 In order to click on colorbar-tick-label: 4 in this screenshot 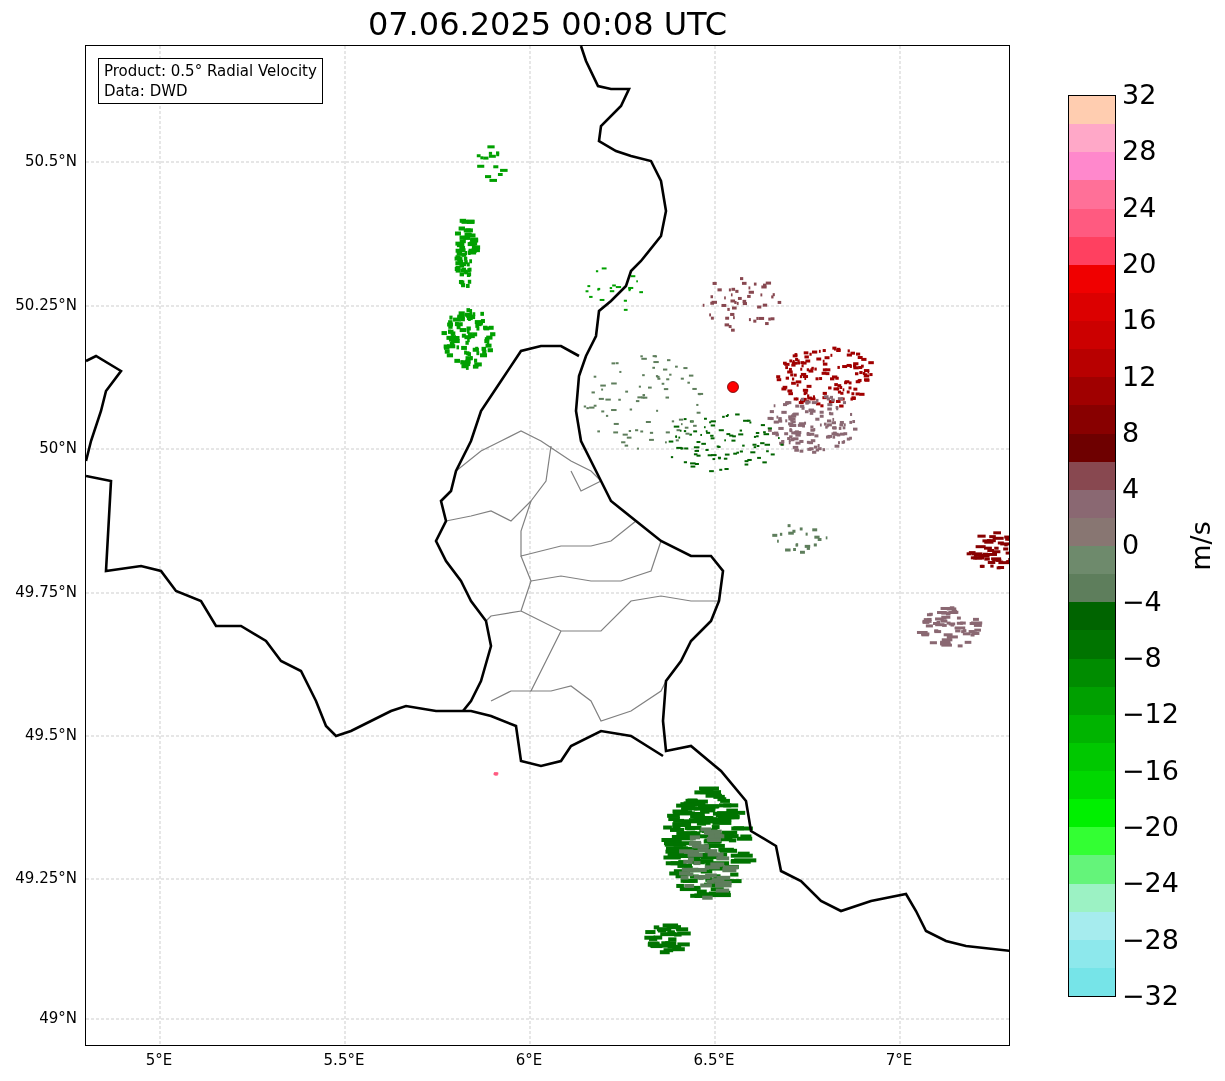, I will do `click(1131, 489)`.